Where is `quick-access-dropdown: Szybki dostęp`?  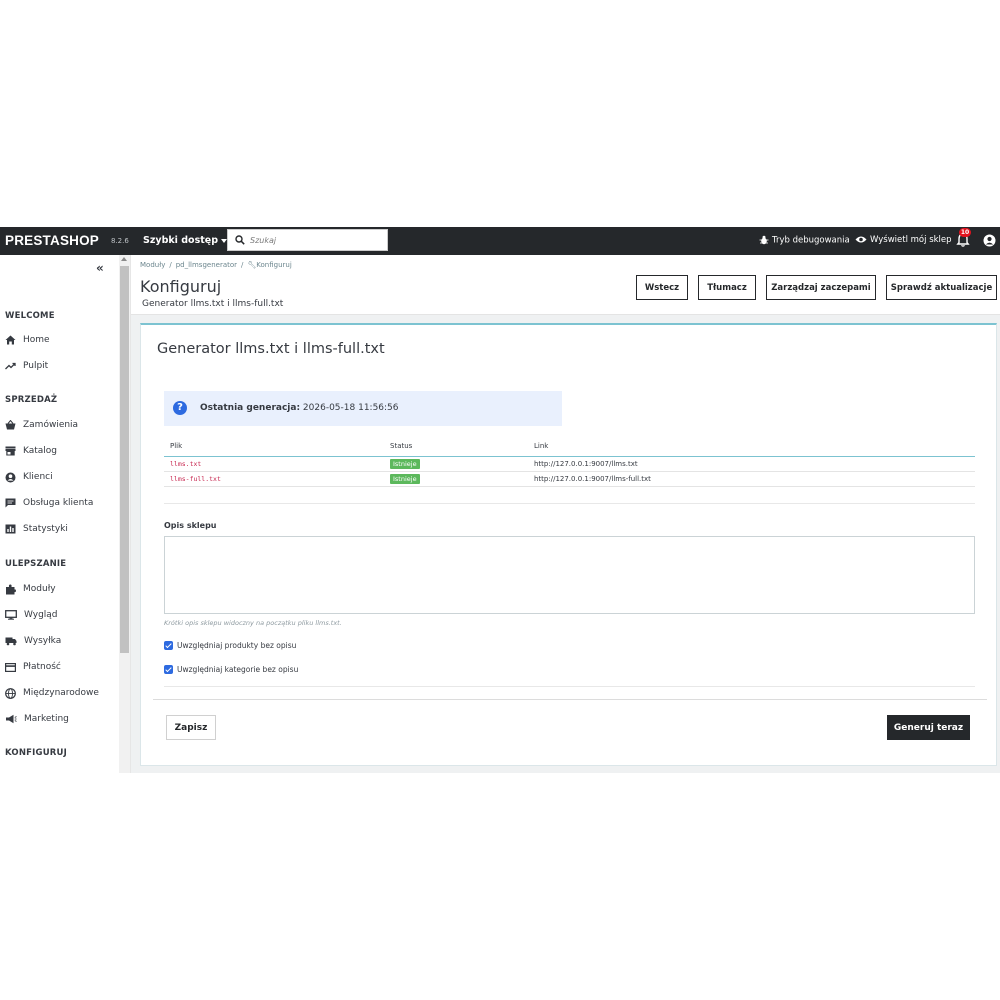 quick-access-dropdown: Szybki dostęp is located at coordinates (185, 240).